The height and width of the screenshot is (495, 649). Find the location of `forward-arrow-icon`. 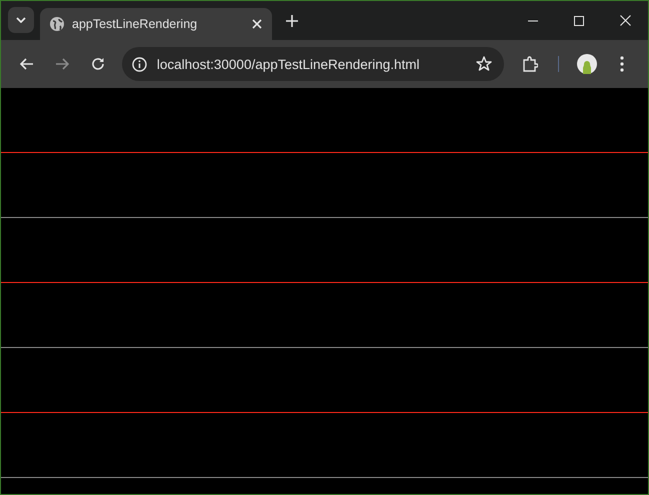

forward-arrow-icon is located at coordinates (62, 64).